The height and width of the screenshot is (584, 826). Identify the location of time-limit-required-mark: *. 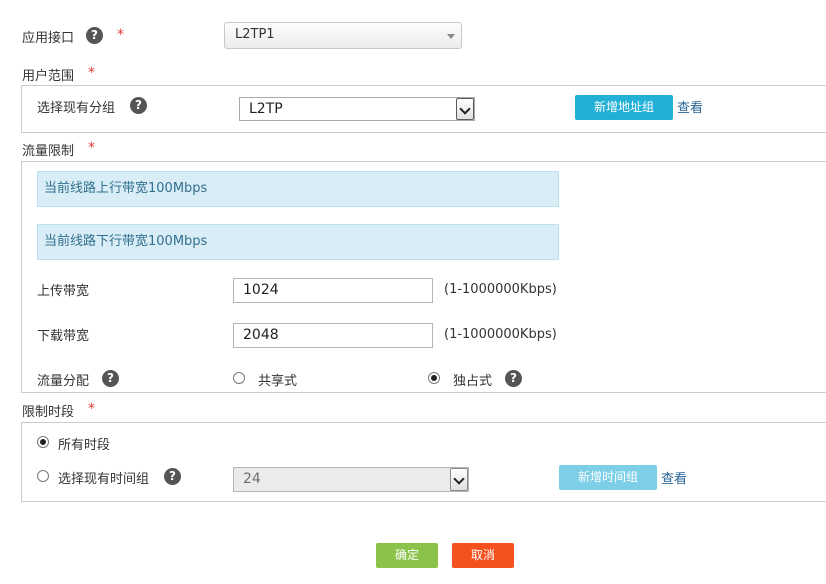
(91, 409).